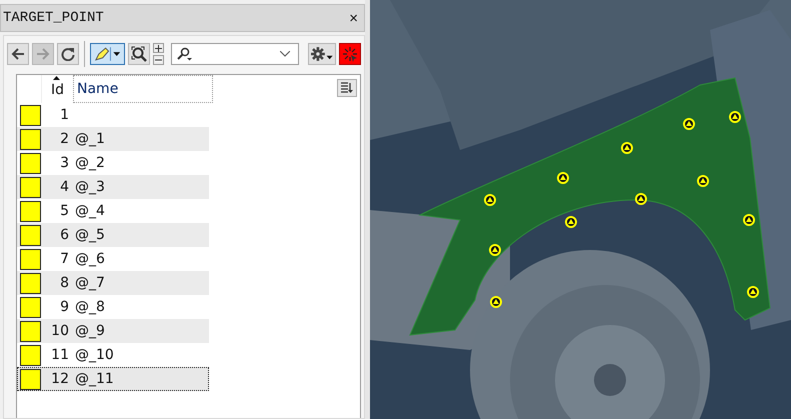  I want to click on name-cell: @_5, so click(90, 235).